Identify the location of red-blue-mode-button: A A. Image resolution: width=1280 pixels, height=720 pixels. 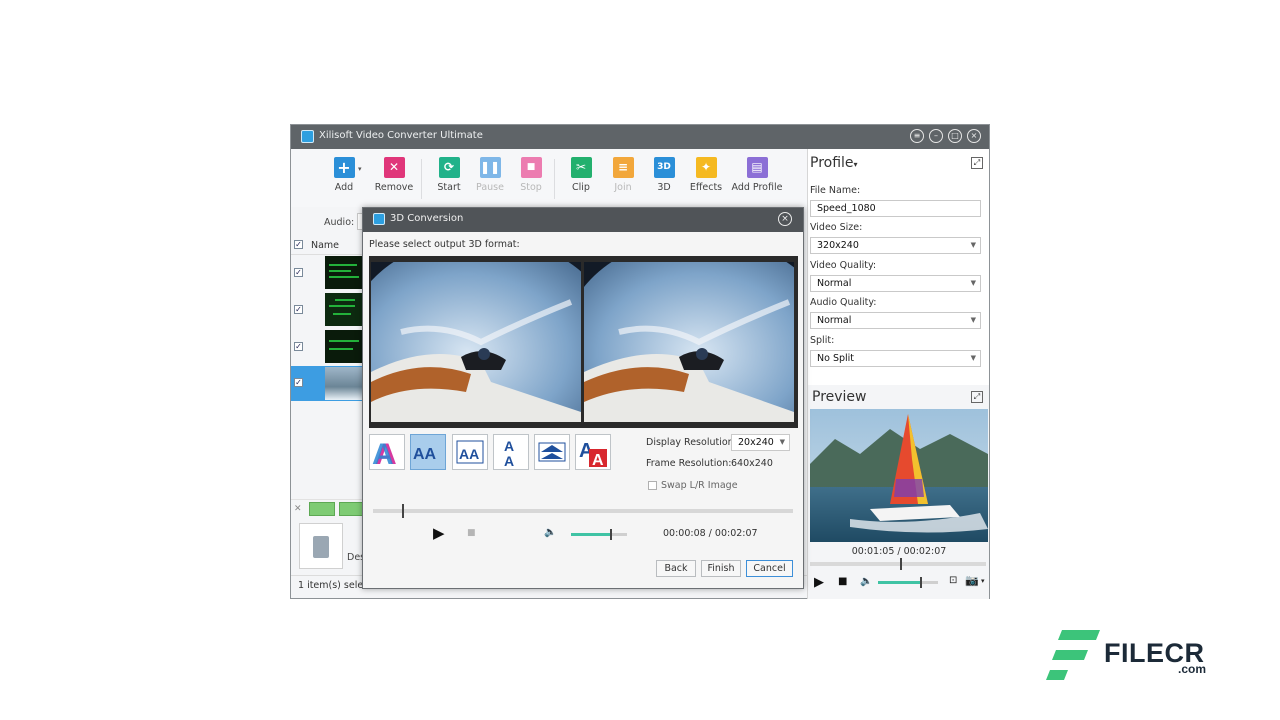
(593, 452).